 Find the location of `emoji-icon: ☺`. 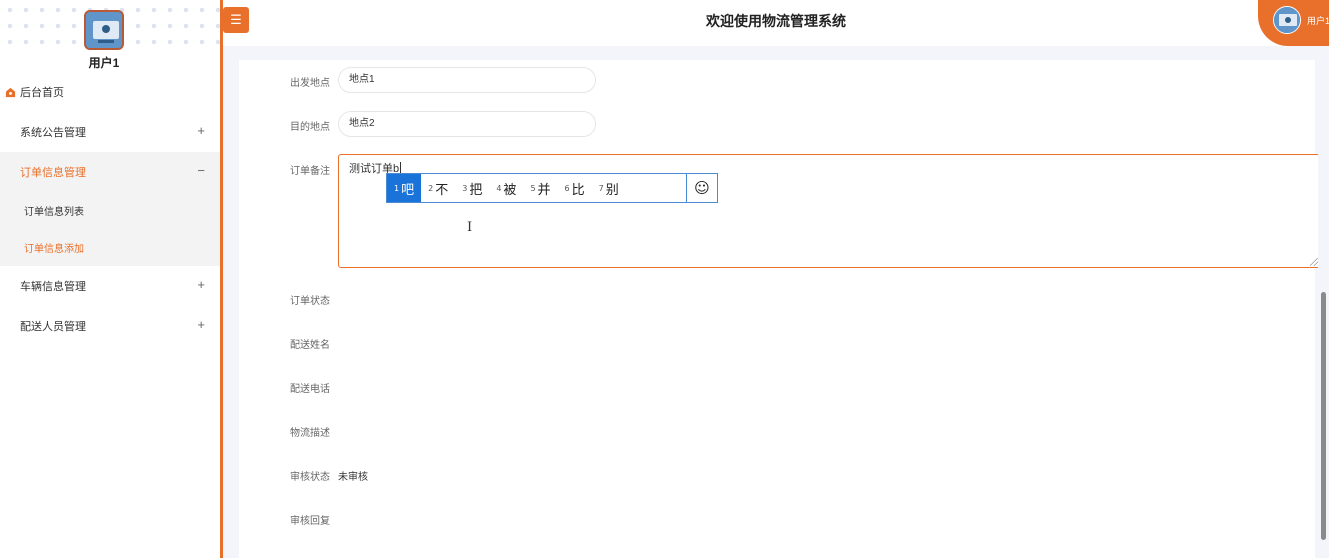

emoji-icon: ☺ is located at coordinates (701, 188).